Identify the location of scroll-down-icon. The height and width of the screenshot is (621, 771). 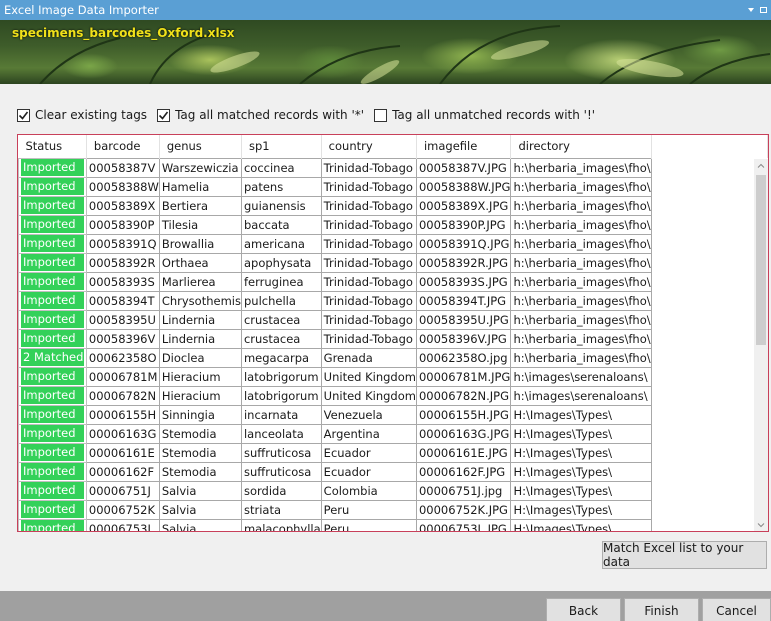
(761, 525).